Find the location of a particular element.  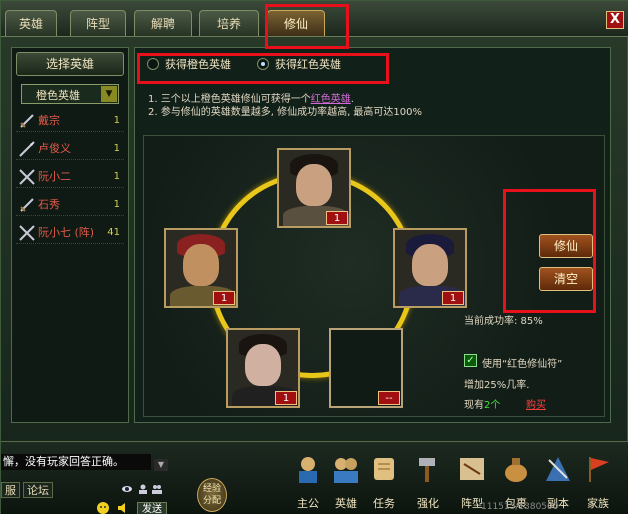

hero-slot-bottom-left: 1 is located at coordinates (263, 368).